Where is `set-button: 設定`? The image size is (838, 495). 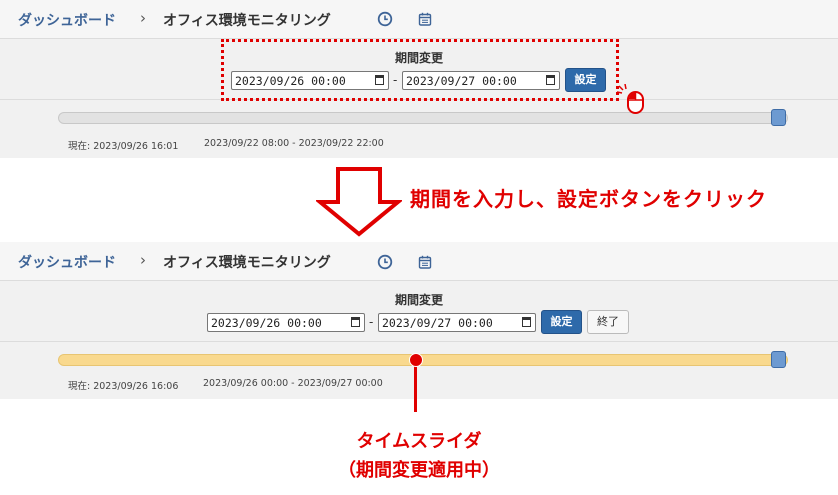 set-button: 設定 is located at coordinates (561, 322).